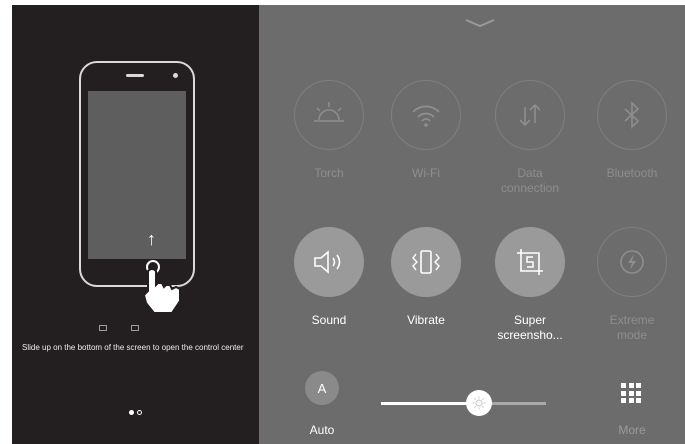 This screenshot has width=685, height=444. I want to click on screenshot-icon, so click(530, 262).